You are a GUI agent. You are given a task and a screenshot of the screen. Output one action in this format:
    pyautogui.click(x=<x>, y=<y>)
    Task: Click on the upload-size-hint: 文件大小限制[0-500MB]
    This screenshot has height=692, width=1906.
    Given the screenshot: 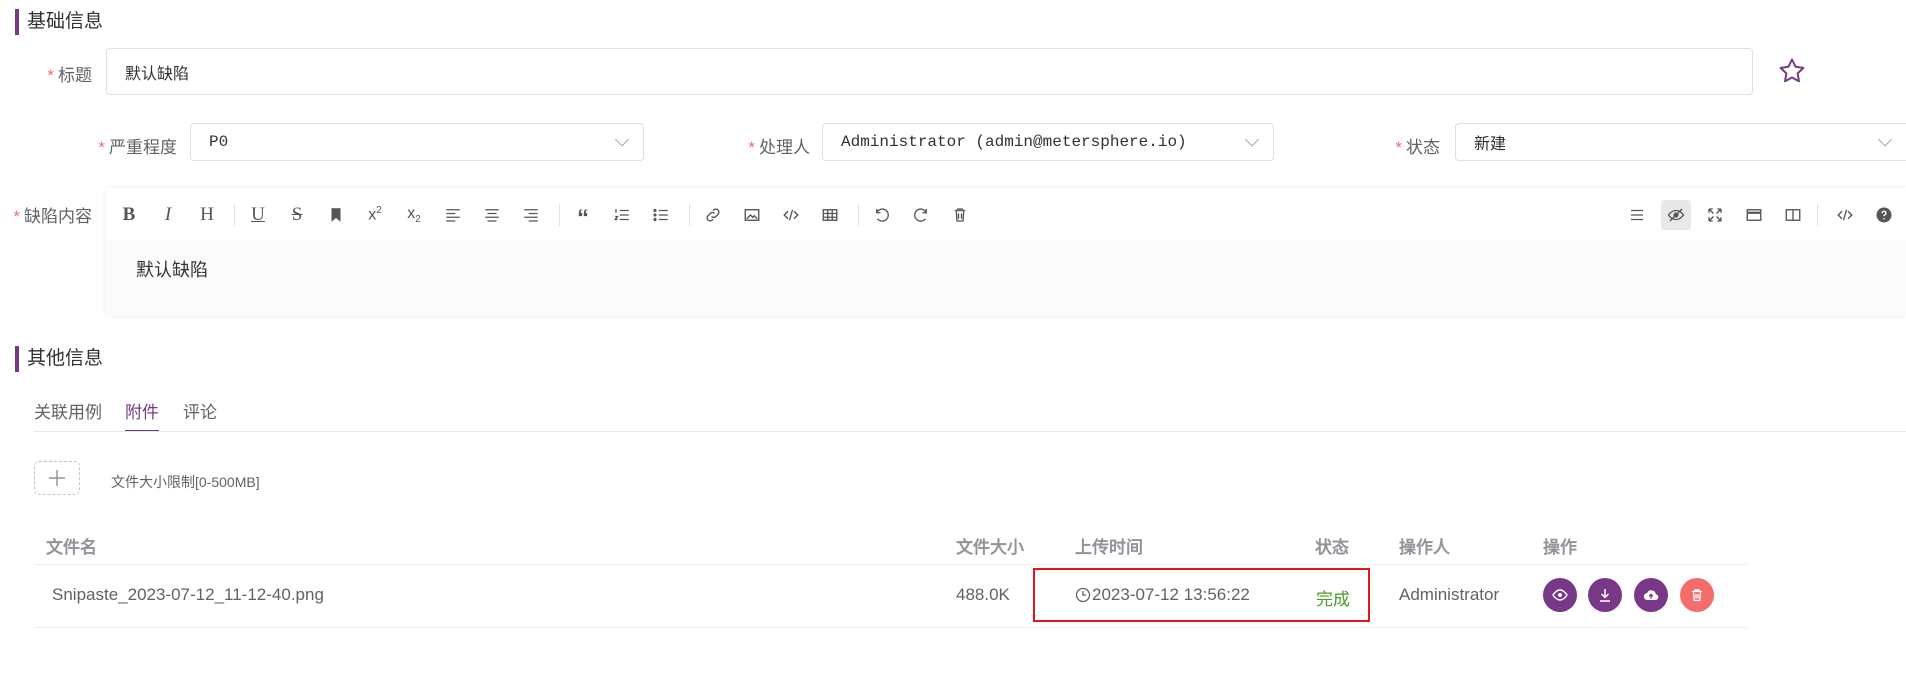 What is the action you would take?
    pyautogui.click(x=185, y=482)
    